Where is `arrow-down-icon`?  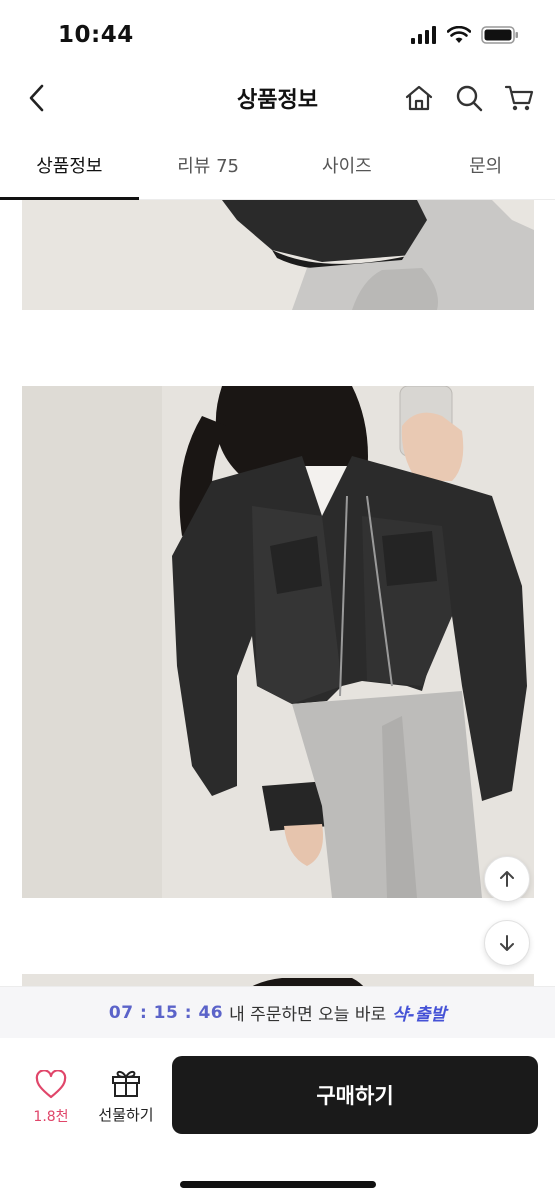
arrow-down-icon is located at coordinates (507, 943).